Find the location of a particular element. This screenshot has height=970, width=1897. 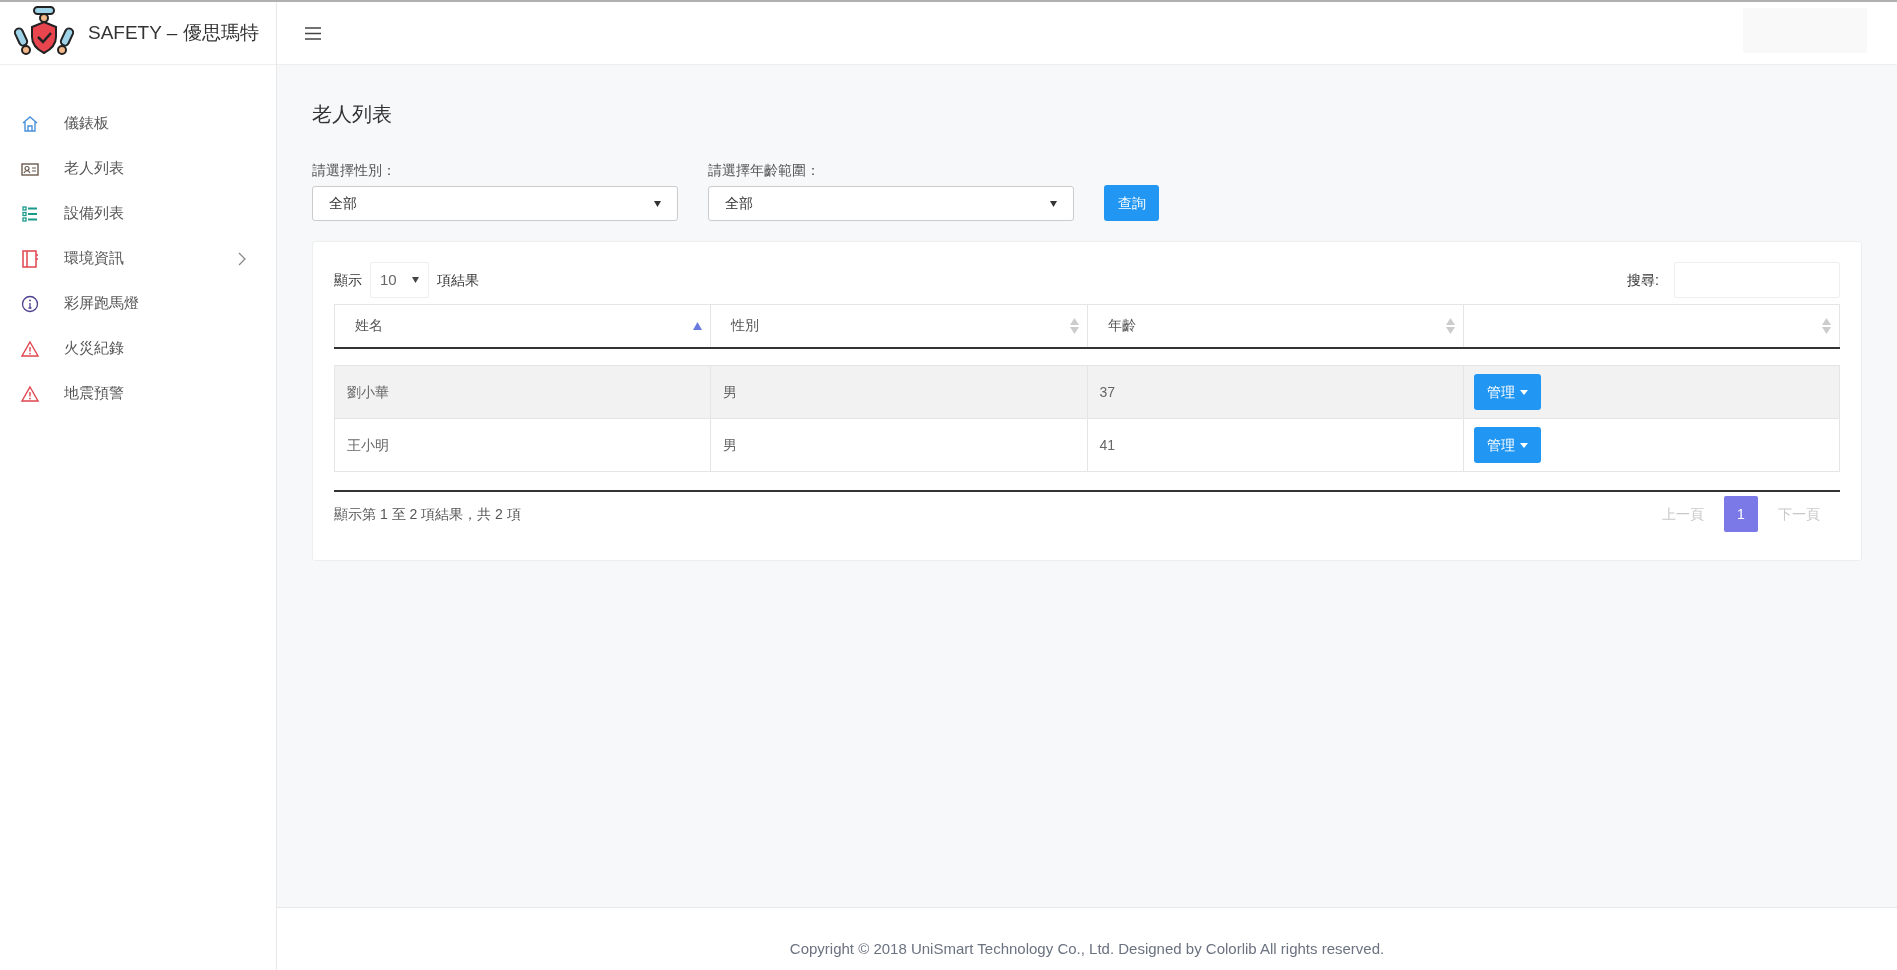

filter-label: 請選擇性別： is located at coordinates (354, 170).